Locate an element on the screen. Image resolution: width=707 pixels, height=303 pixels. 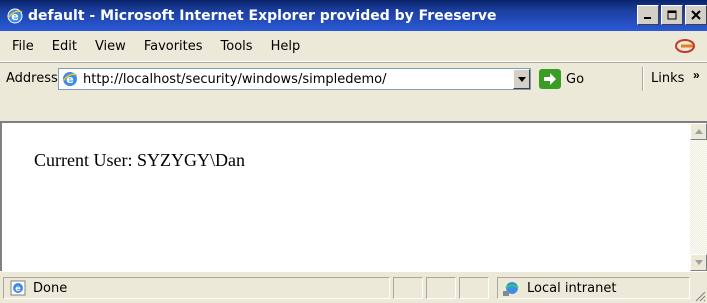
svg-text: e is located at coordinates (18, 288).